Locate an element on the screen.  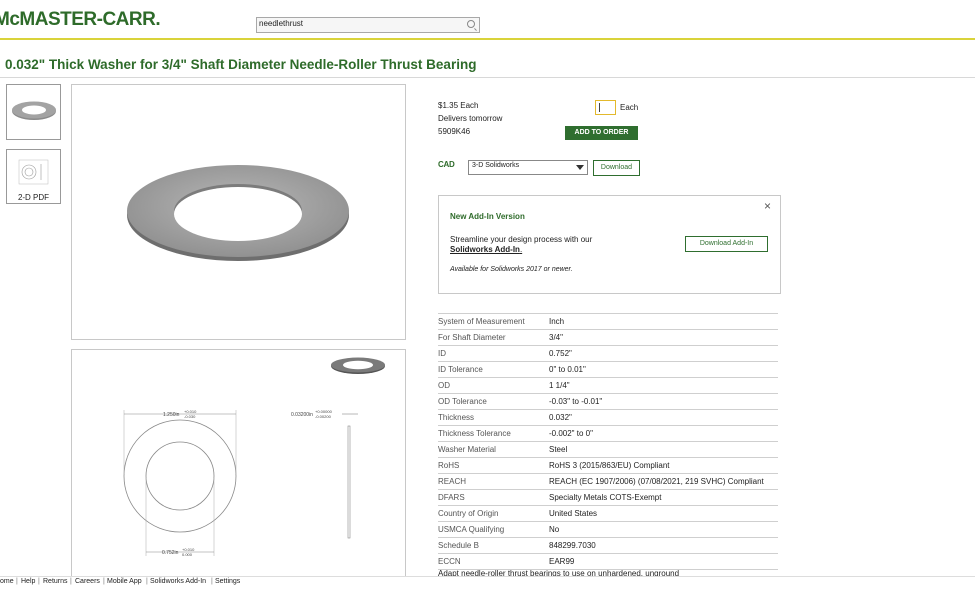
spec-row: System of Measurement Inch is located at coordinates (608, 321).